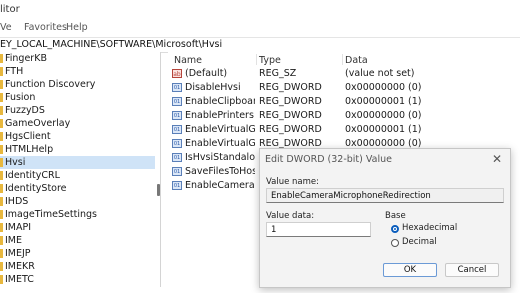  What do you see at coordinates (472, 270) in the screenshot?
I see `cancel-button: Cancel` at bounding box center [472, 270].